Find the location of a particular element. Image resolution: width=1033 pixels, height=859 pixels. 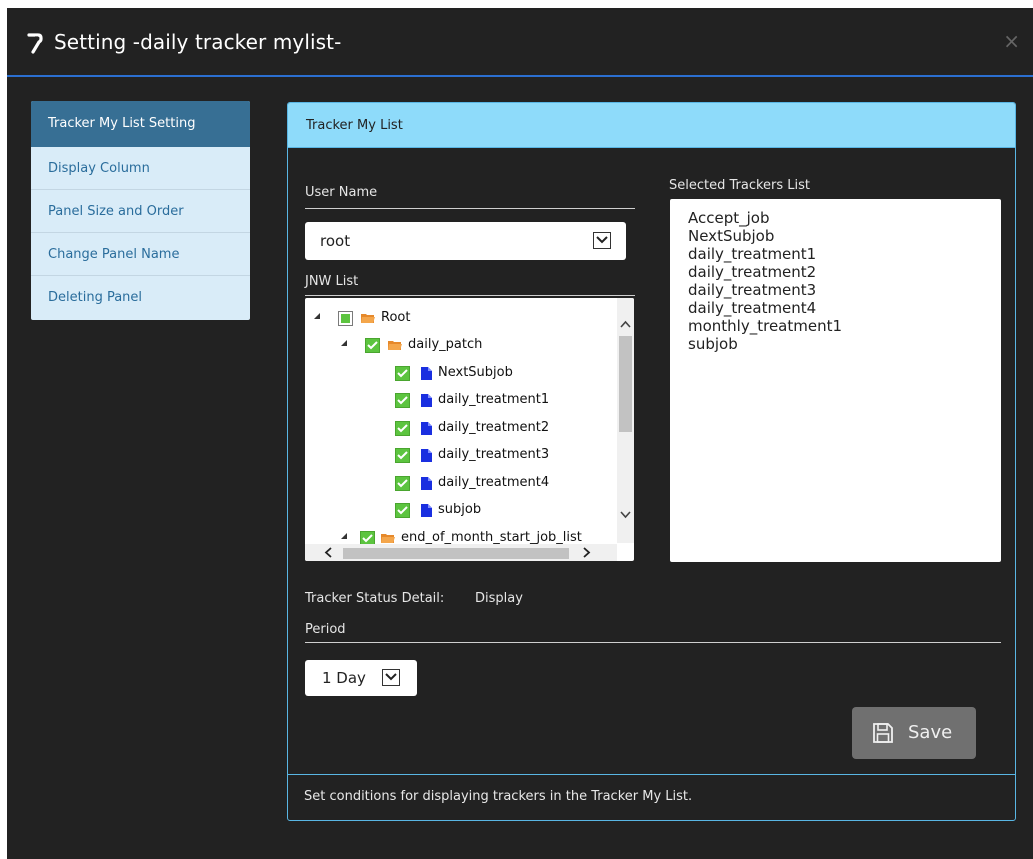

list-item: subjob is located at coordinates (844, 344).